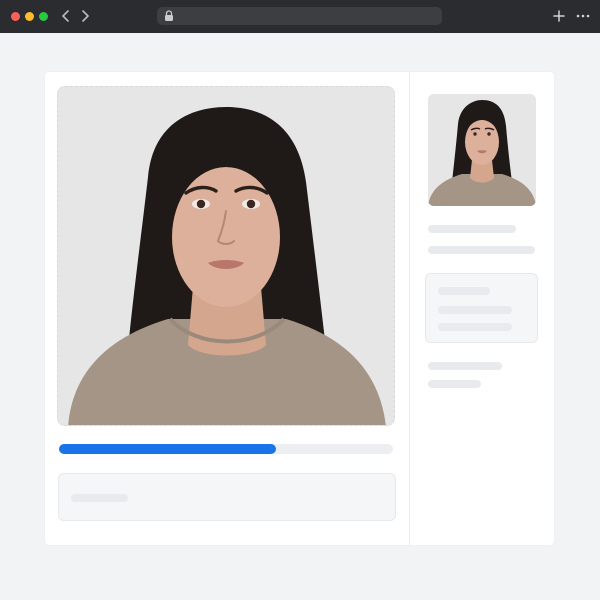 This screenshot has height=600, width=600. I want to click on more-icon, so click(583, 16).